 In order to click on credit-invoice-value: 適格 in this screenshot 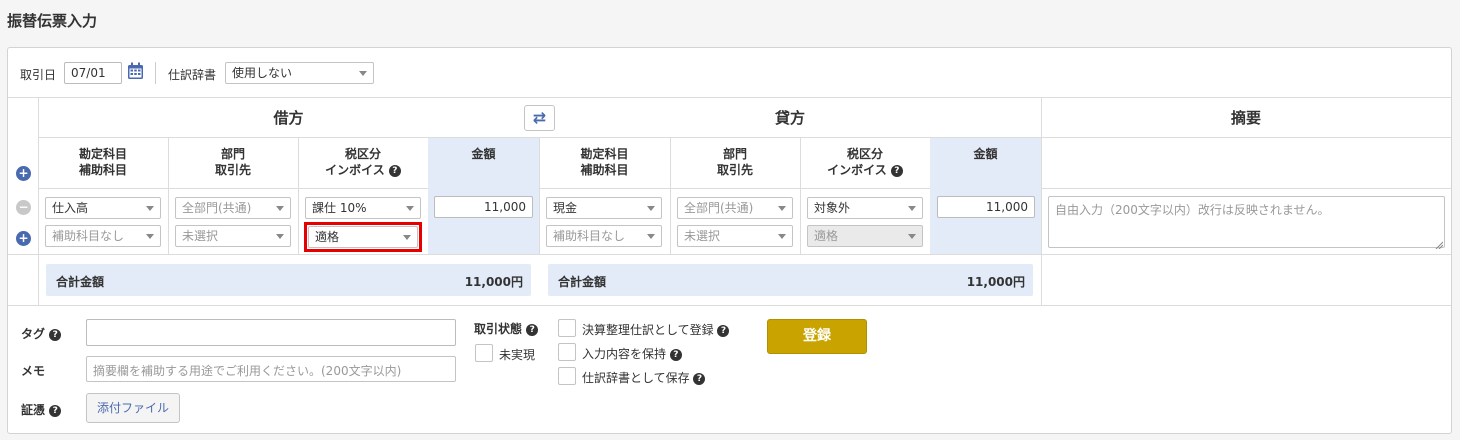, I will do `click(826, 236)`.